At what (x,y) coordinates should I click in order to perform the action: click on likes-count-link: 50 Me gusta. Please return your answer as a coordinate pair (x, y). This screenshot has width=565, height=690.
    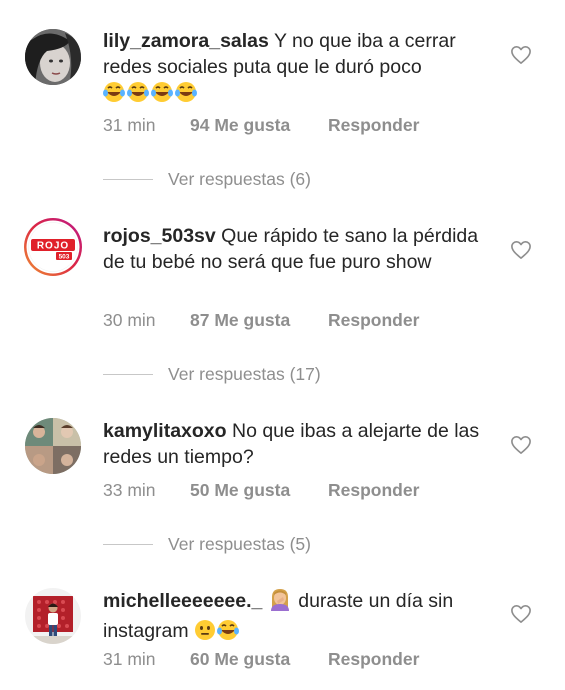
    Looking at the image, I should click on (240, 490).